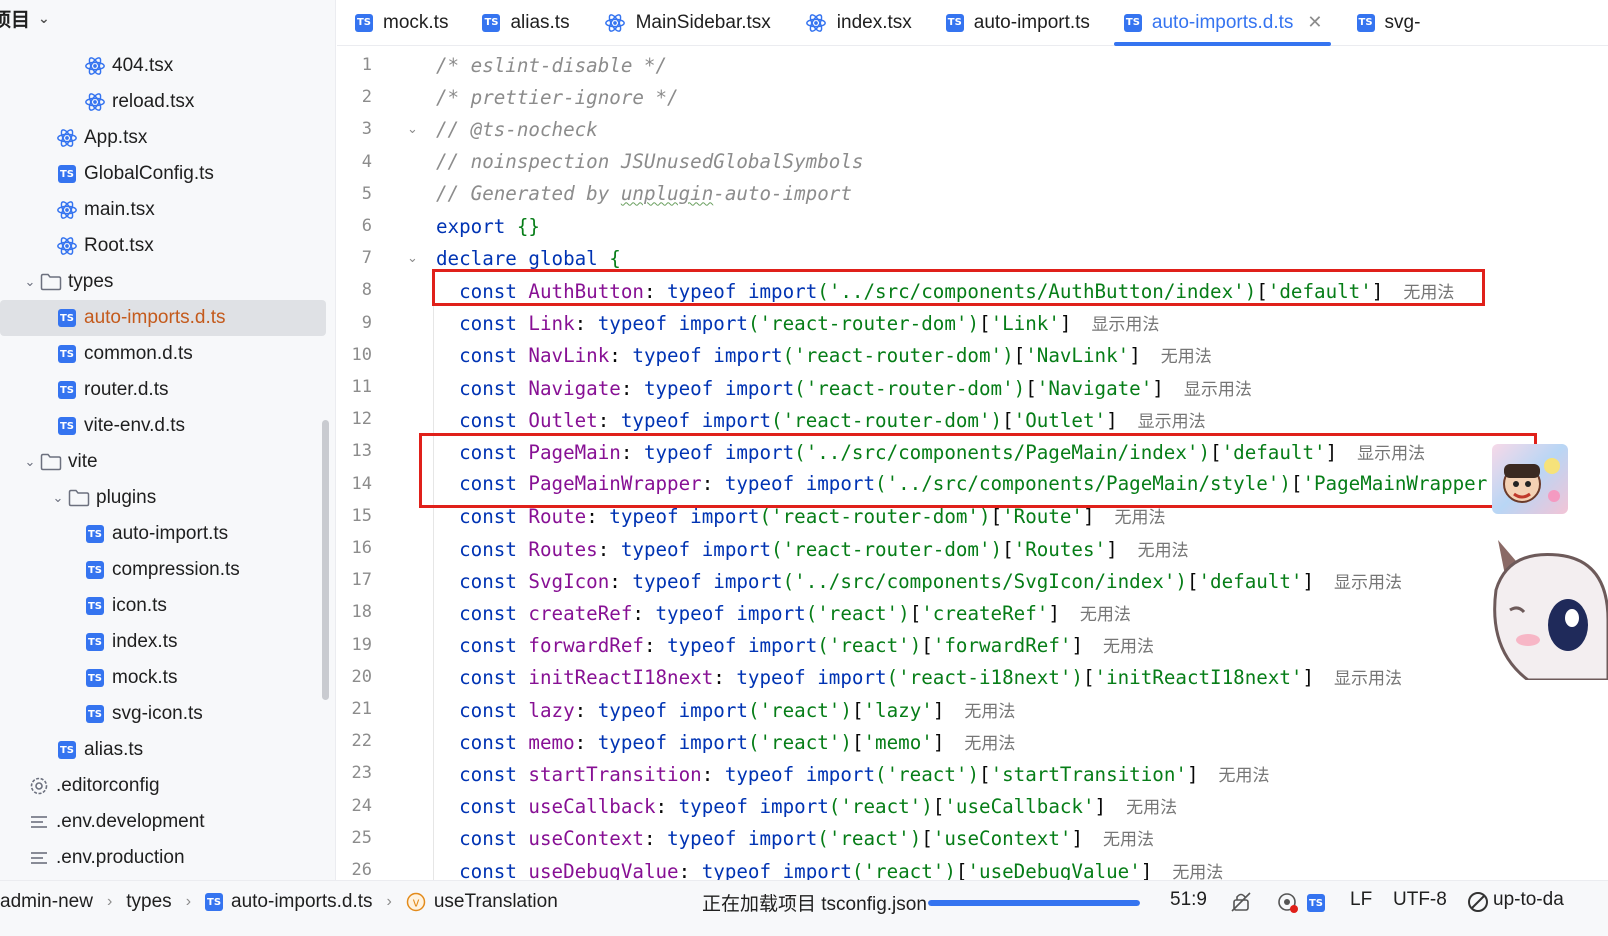 Image resolution: width=1608 pixels, height=936 pixels. What do you see at coordinates (167, 426) in the screenshot?
I see `tree-item-vite-env-d-ts: TS vite-env.d.ts` at bounding box center [167, 426].